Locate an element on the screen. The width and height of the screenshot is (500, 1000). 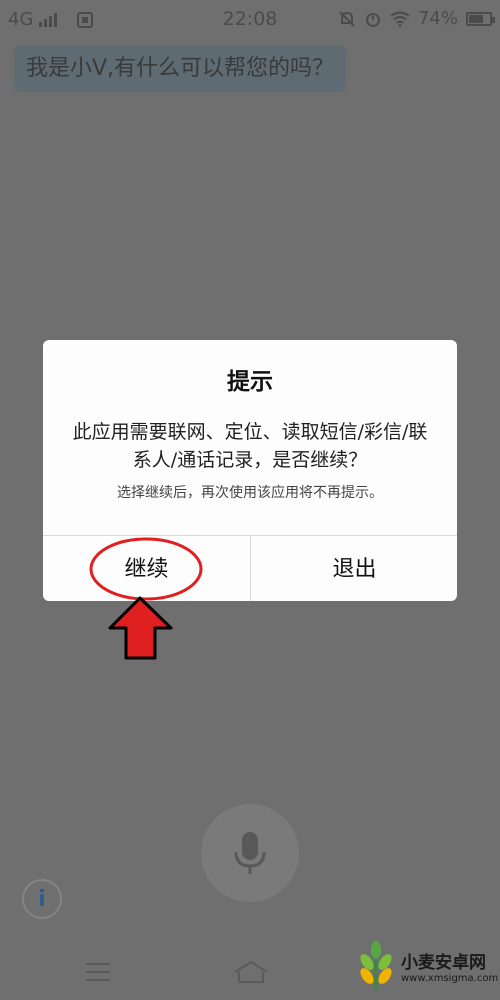
red-arrow-icon is located at coordinates (140, 628).